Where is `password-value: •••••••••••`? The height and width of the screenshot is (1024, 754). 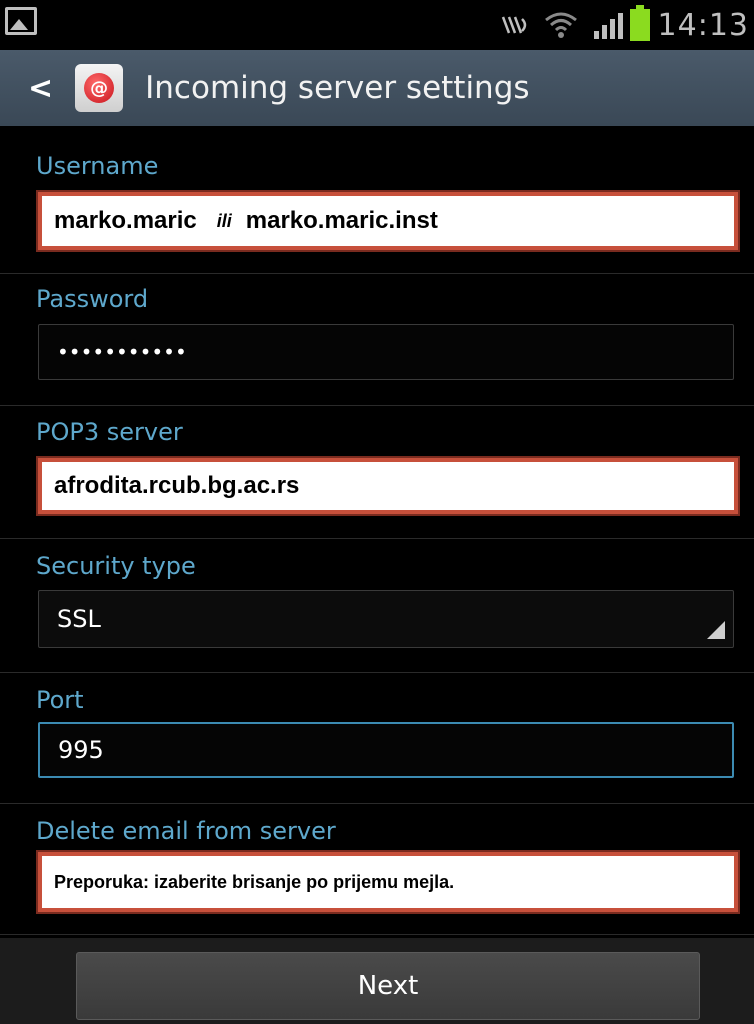
password-value: ••••••••••• is located at coordinates (122, 352).